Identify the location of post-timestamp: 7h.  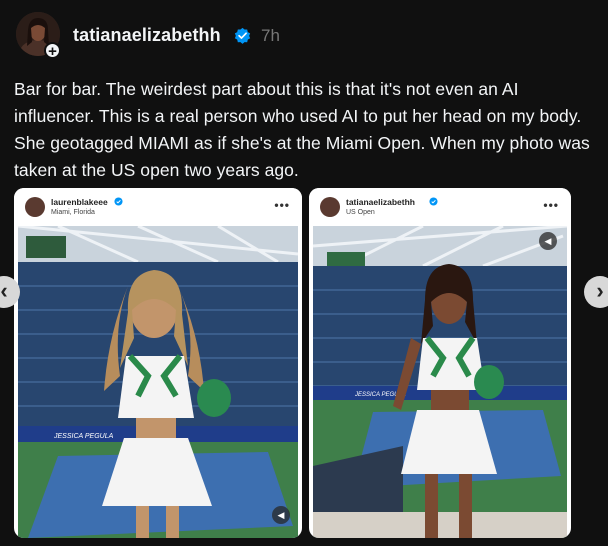
(270, 35).